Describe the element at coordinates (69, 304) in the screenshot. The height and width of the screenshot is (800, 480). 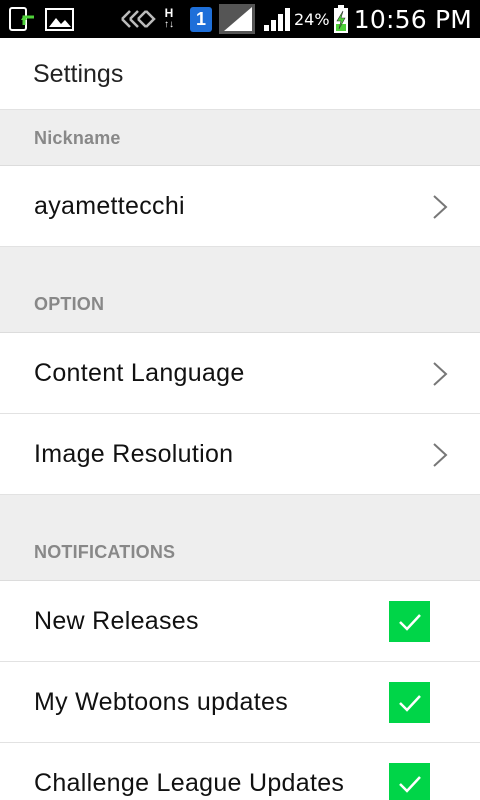
I see `section-header-label: OPTION` at that location.